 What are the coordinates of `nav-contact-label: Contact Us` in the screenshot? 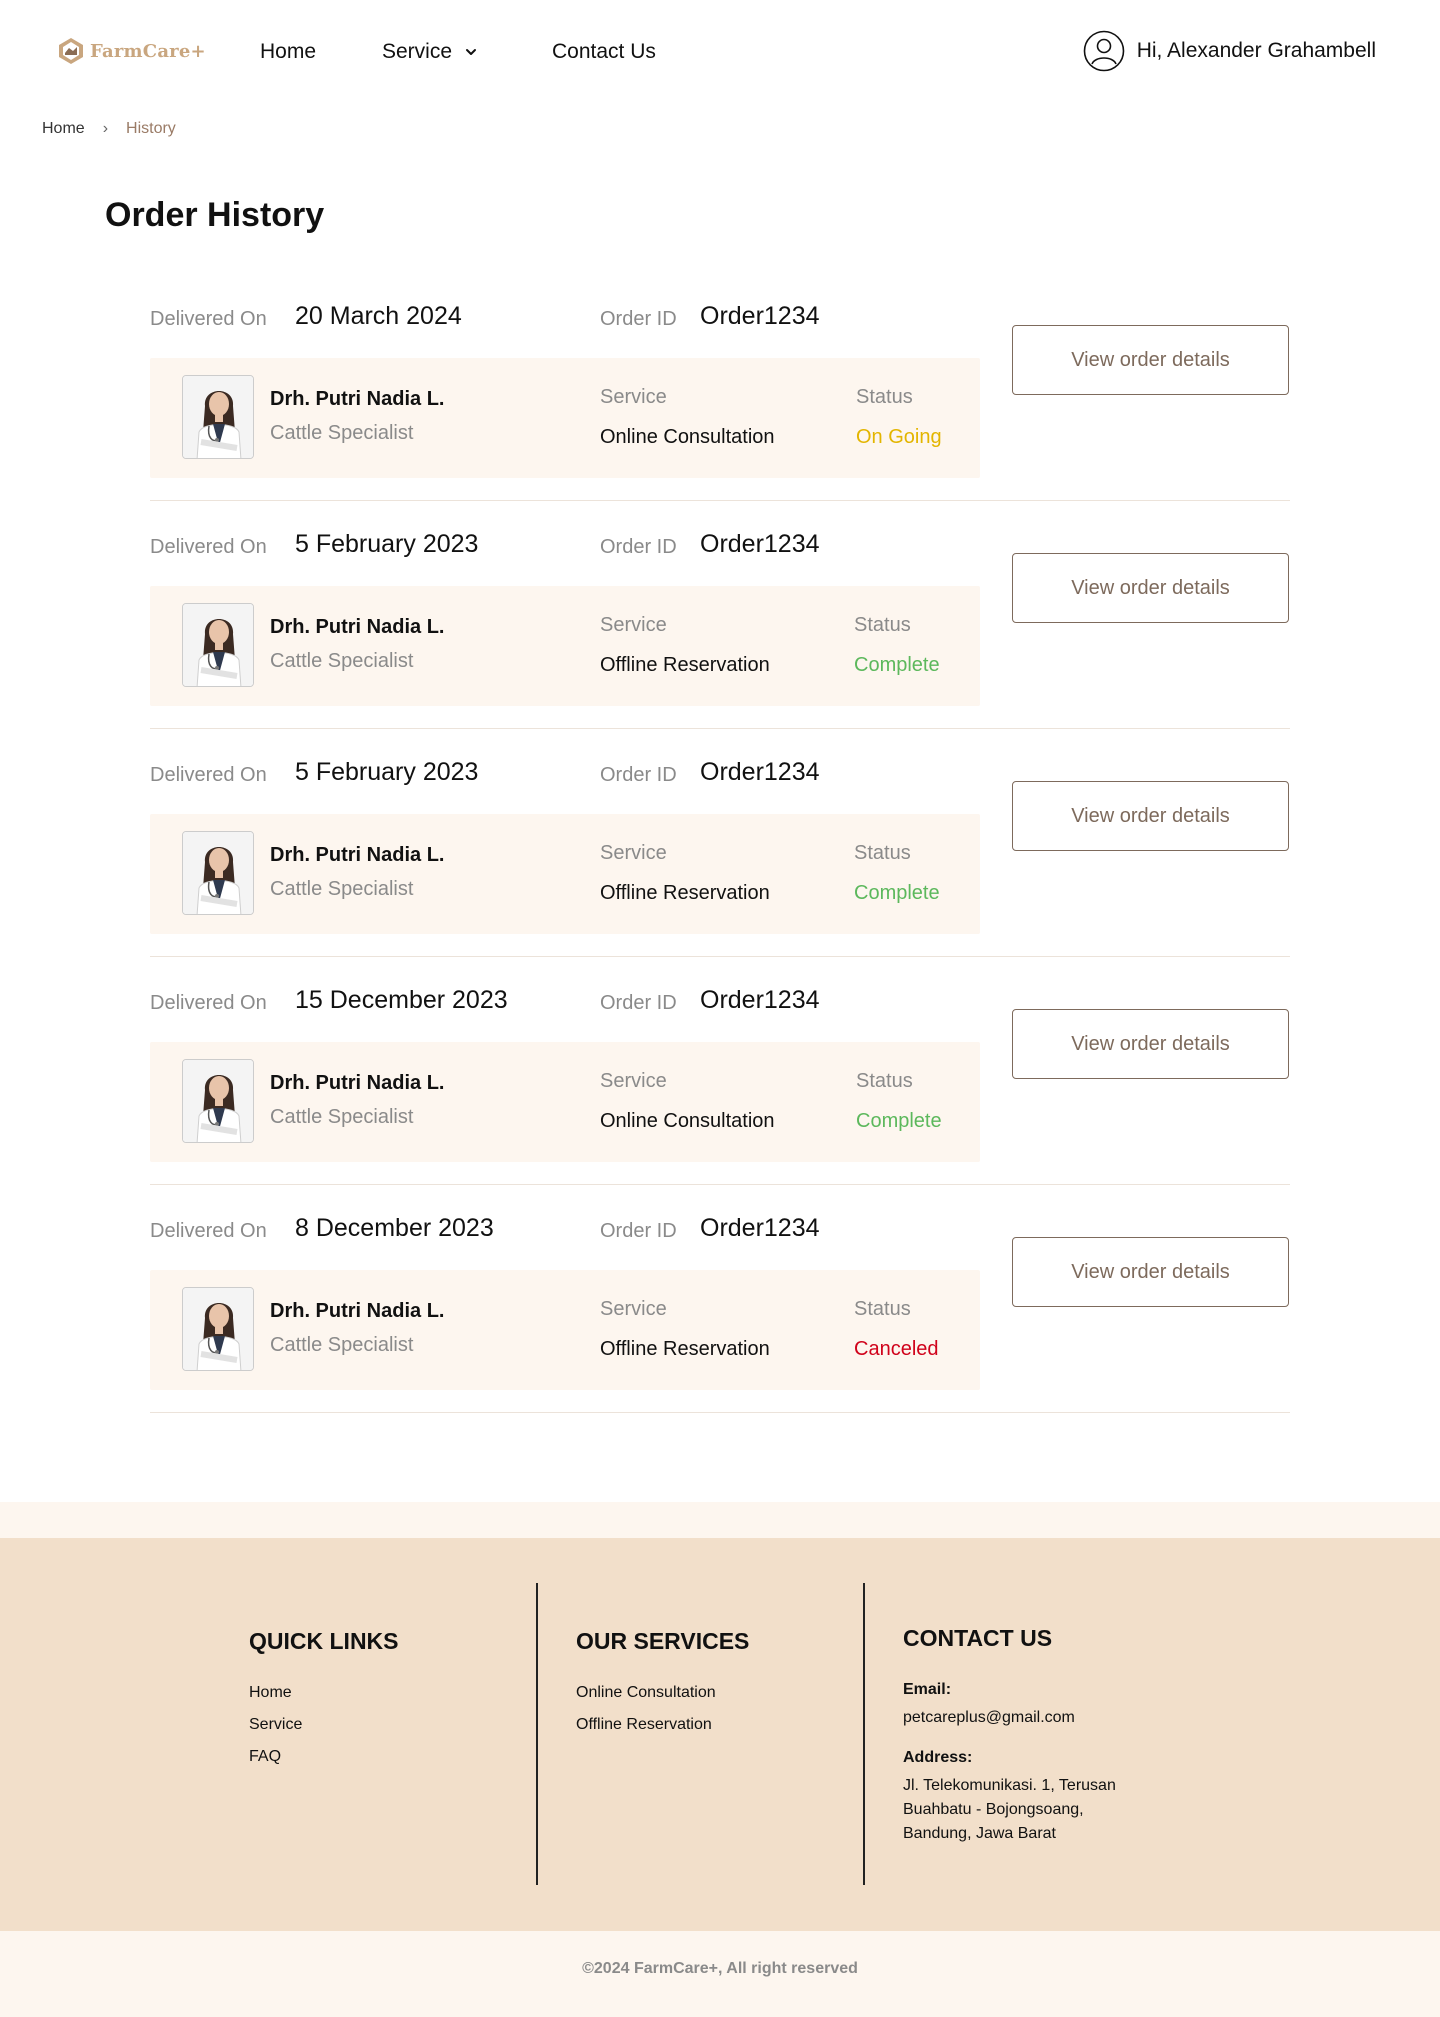 It's located at (604, 51).